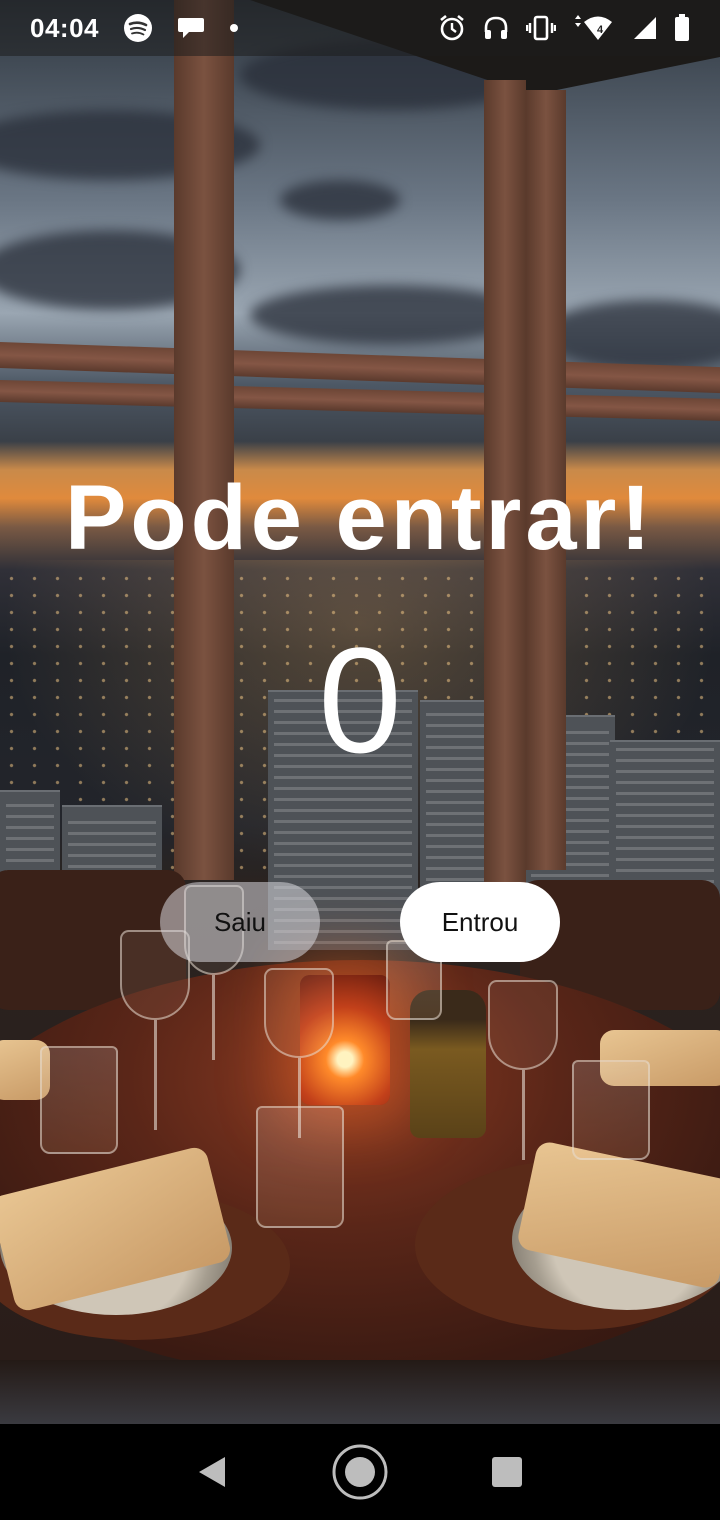 This screenshot has width=720, height=1520. Describe the element at coordinates (594, 28) in the screenshot. I see `wifi-icon: 4` at that location.